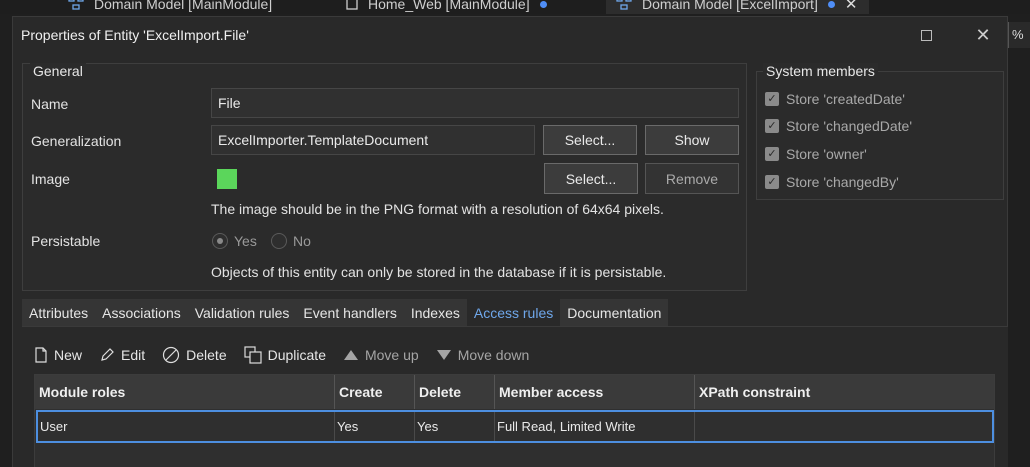  What do you see at coordinates (373, 140) in the screenshot?
I see `generalization-field: ExcelImporter.TemplateDocument` at bounding box center [373, 140].